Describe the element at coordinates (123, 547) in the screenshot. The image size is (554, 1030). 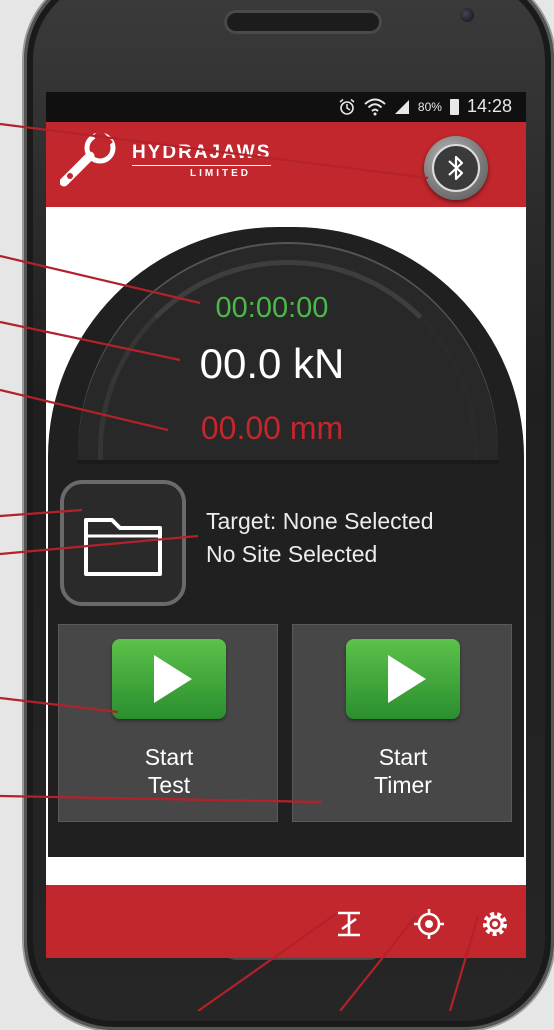
I see `folder-icon` at that location.